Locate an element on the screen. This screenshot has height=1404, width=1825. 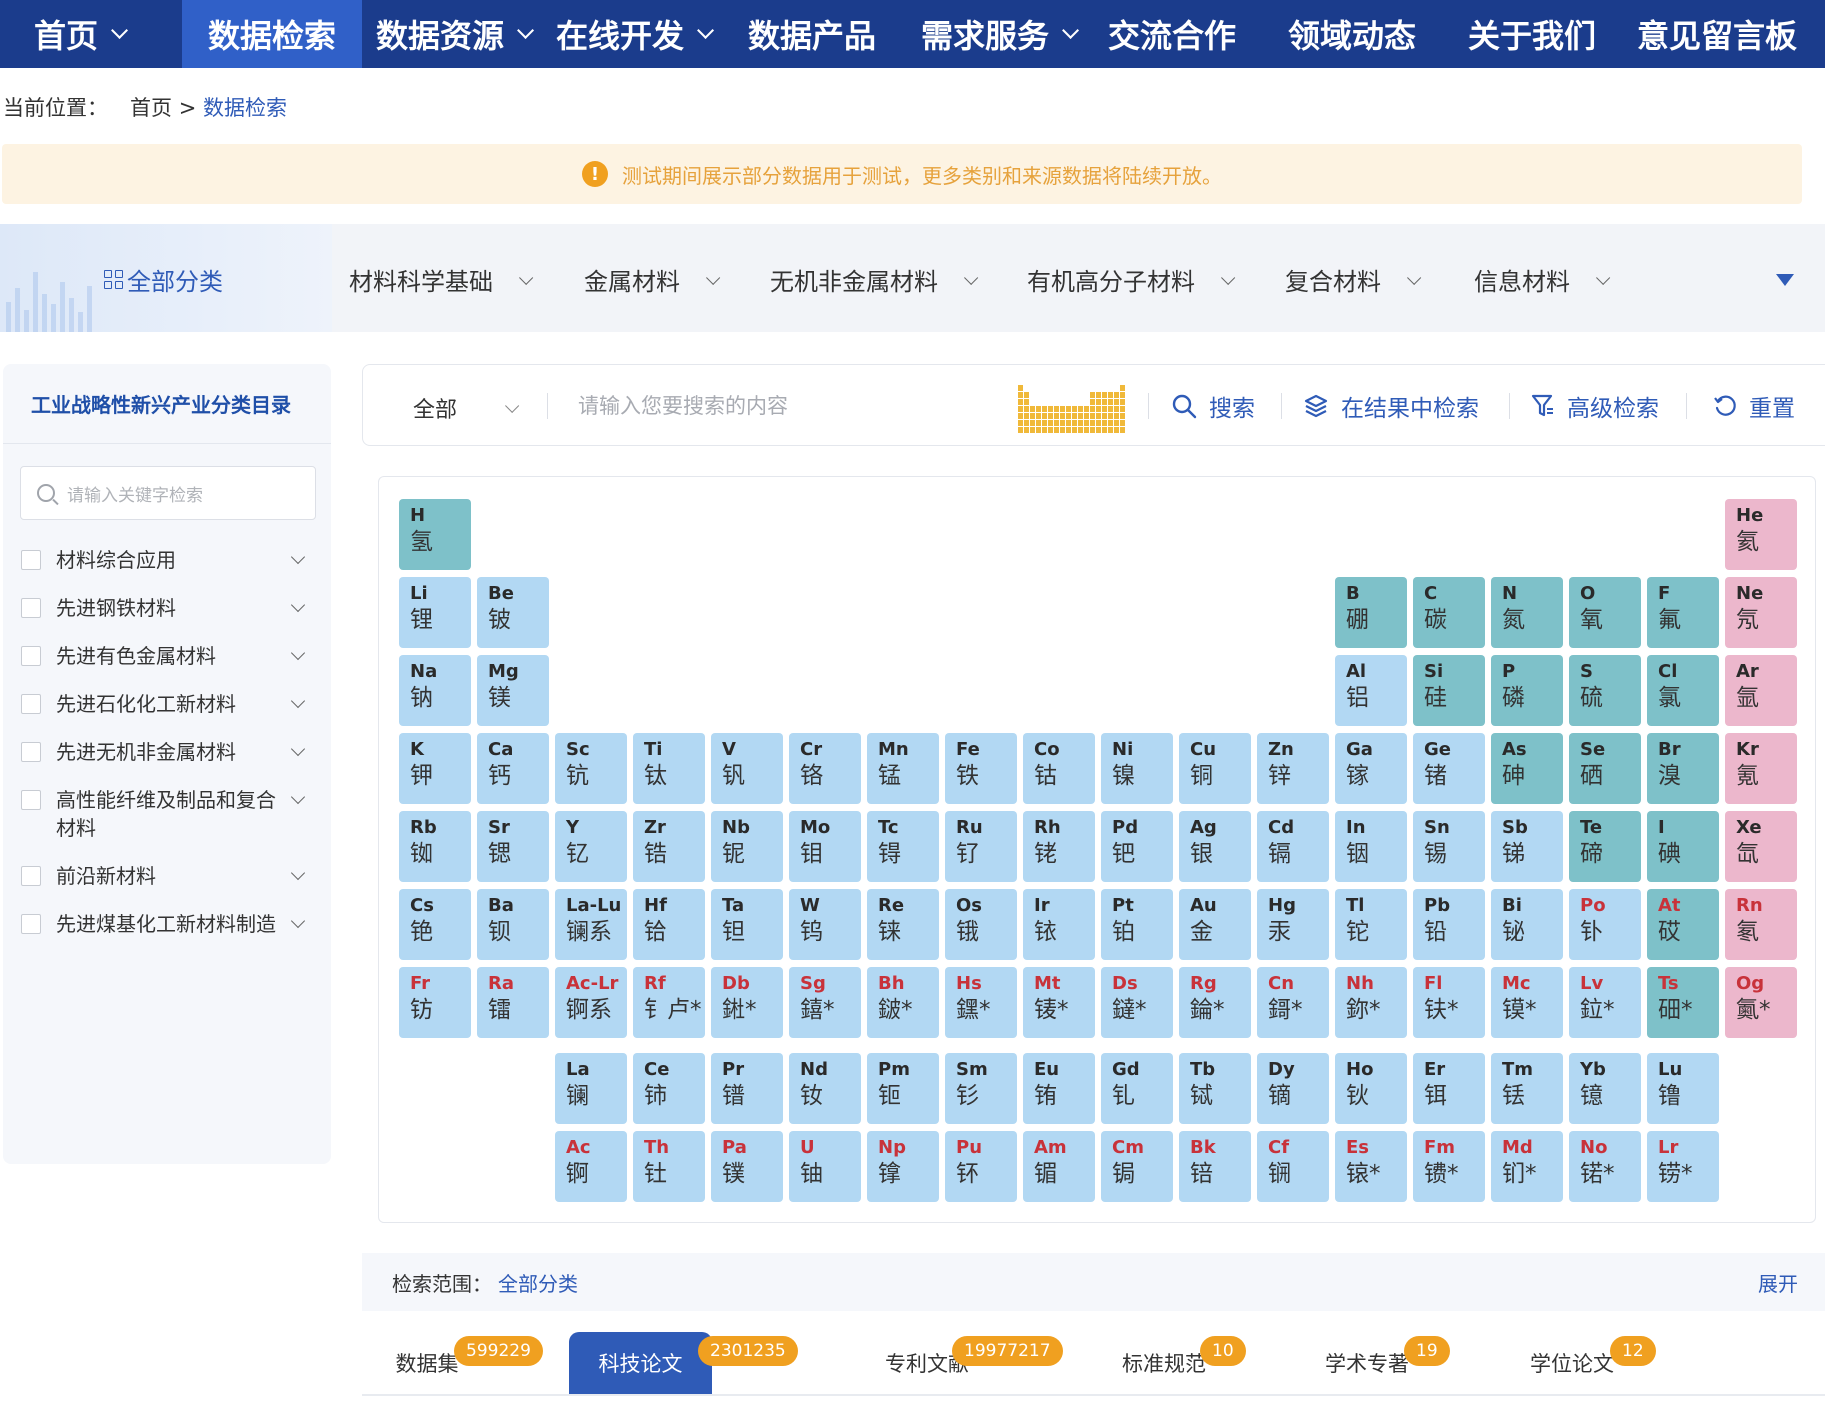
element-cell-lu: Lu 镥 is located at coordinates (1683, 1088).